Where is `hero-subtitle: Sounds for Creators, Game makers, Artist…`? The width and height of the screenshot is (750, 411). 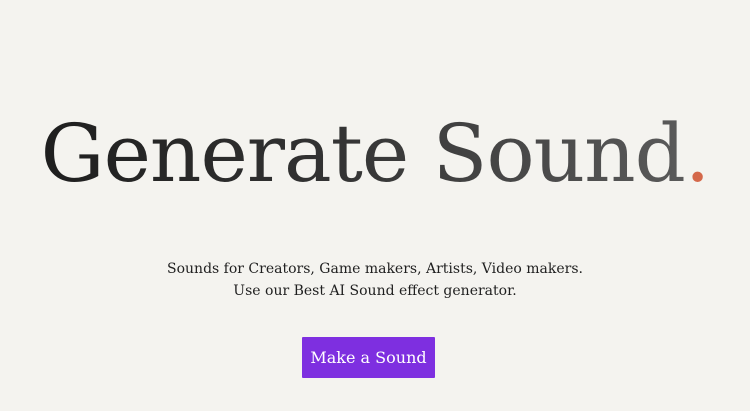 hero-subtitle: Sounds for Creators, Game makers, Artist… is located at coordinates (375, 280).